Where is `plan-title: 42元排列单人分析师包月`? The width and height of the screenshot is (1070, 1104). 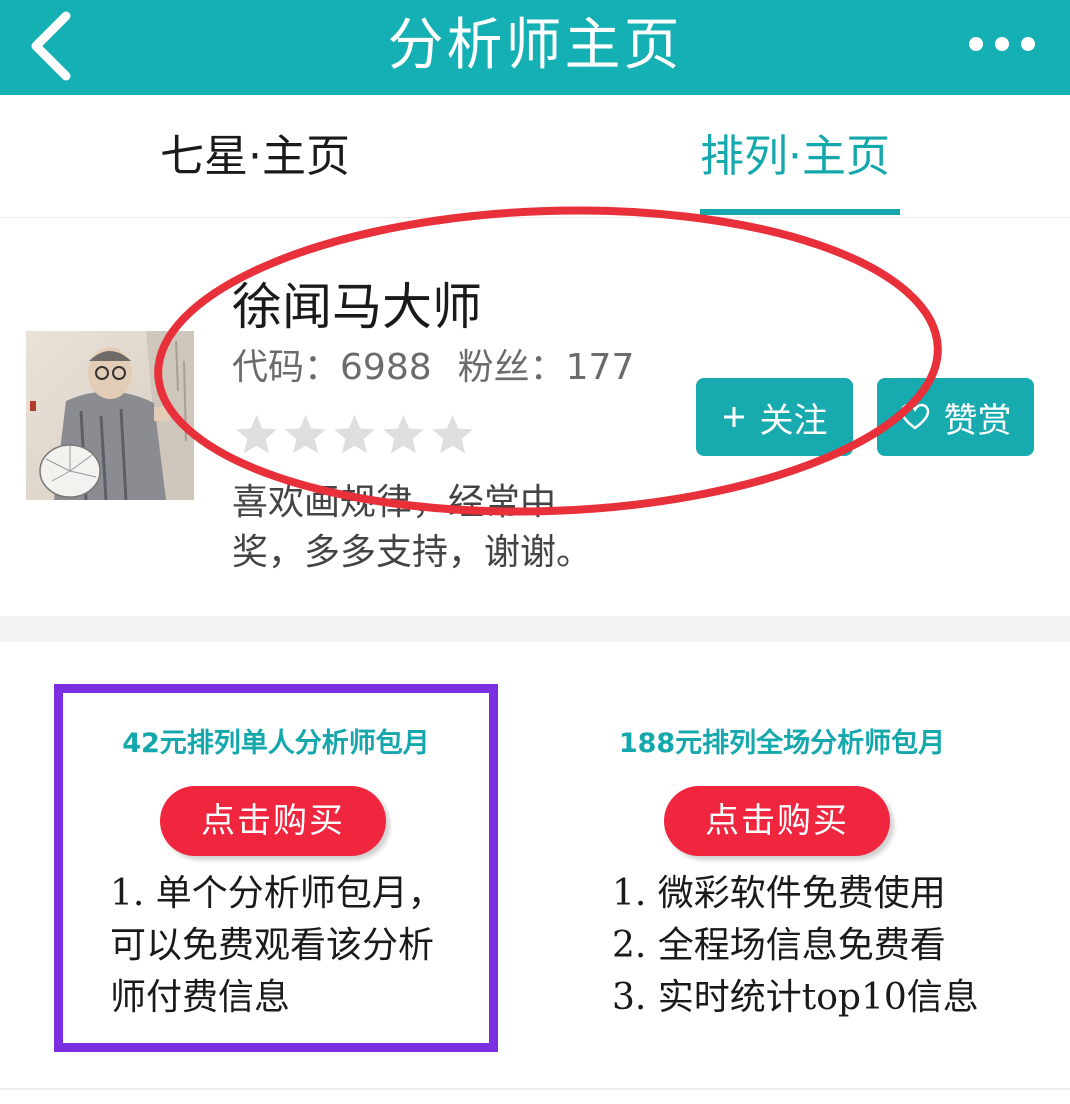 plan-title: 42元排列单人分析师包月 is located at coordinates (276, 743).